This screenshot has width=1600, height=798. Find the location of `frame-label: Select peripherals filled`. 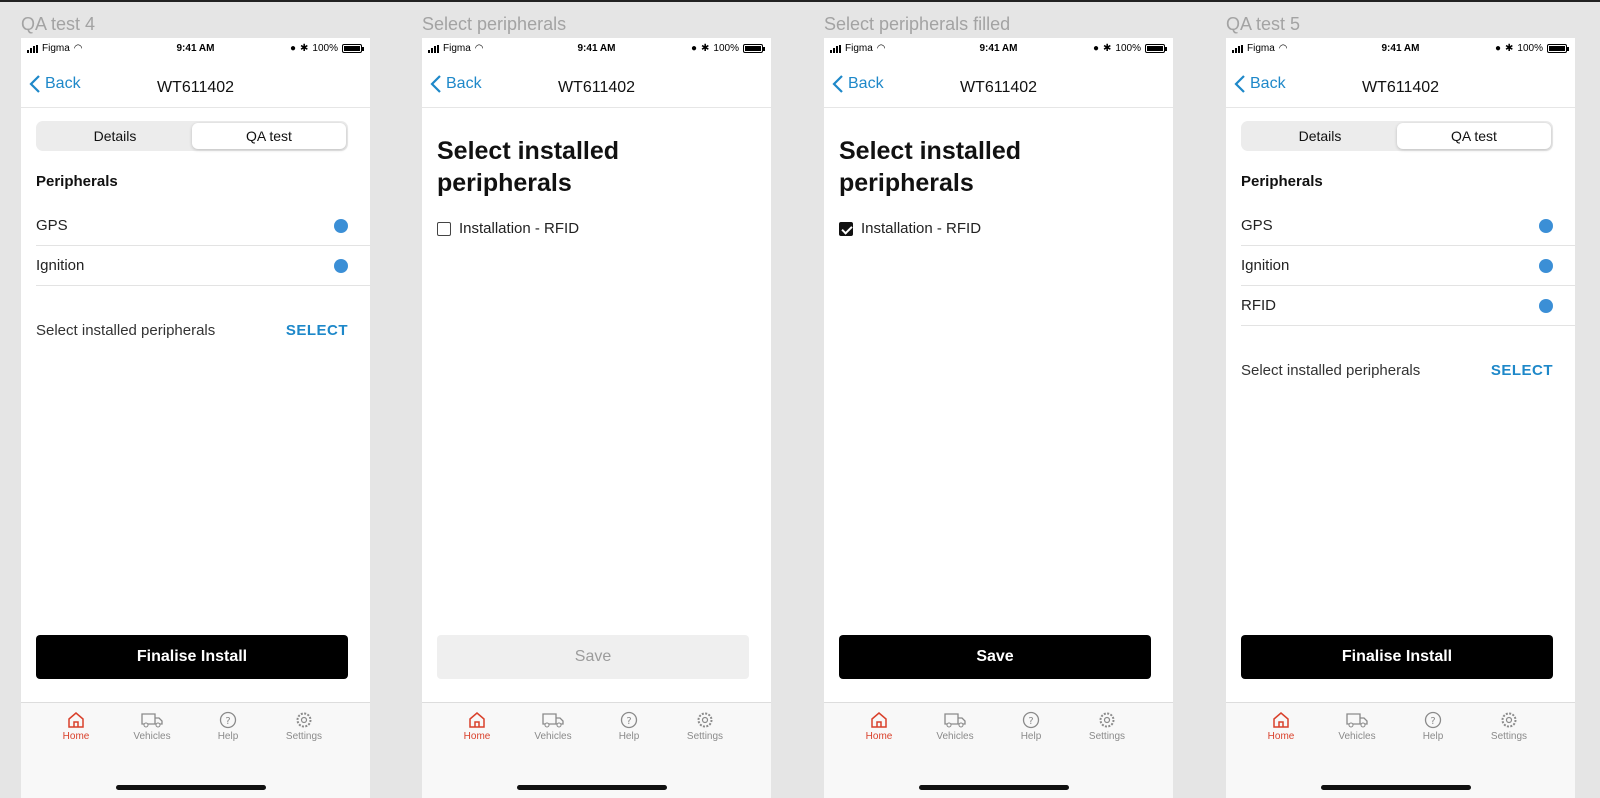

frame-label: Select peripherals filled is located at coordinates (917, 24).